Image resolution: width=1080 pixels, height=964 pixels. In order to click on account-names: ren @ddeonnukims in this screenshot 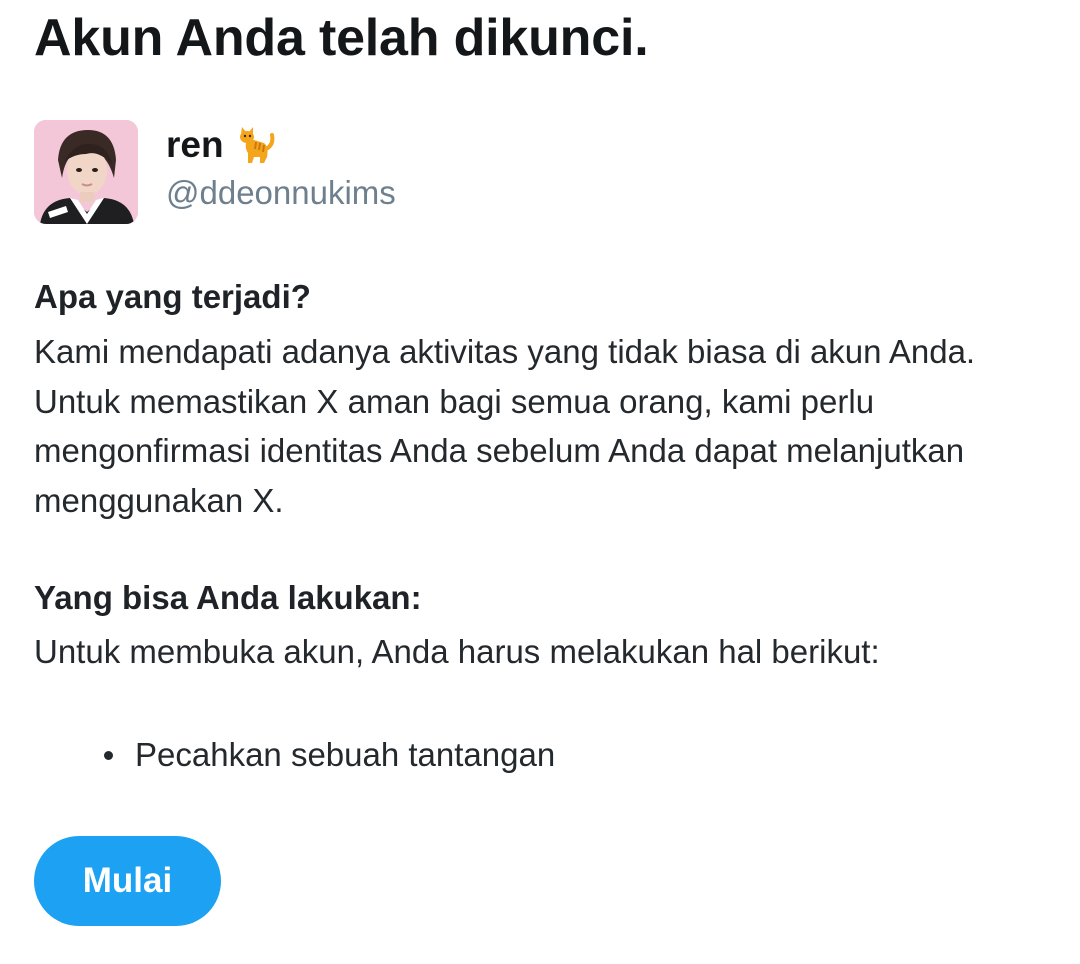, I will do `click(281, 168)`.